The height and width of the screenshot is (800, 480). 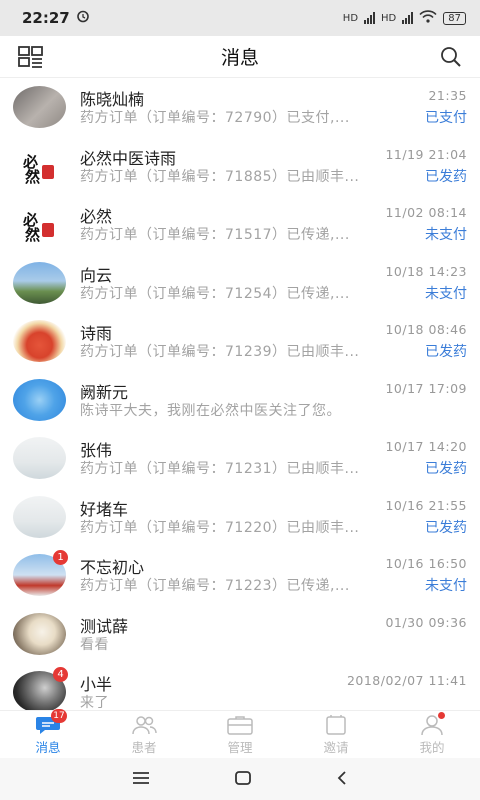 What do you see at coordinates (48, 747) in the screenshot?
I see `tab-label: 消息` at bounding box center [48, 747].